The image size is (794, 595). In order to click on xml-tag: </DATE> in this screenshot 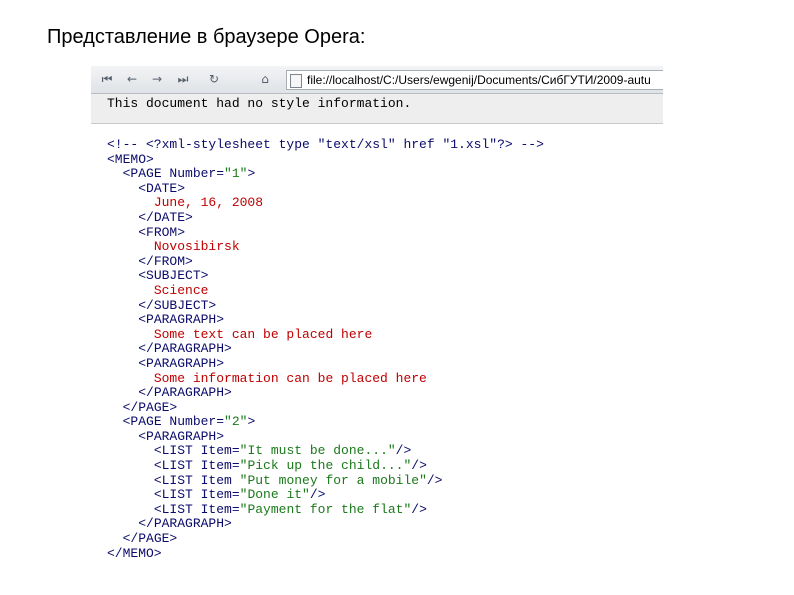, I will do `click(165, 217)`.